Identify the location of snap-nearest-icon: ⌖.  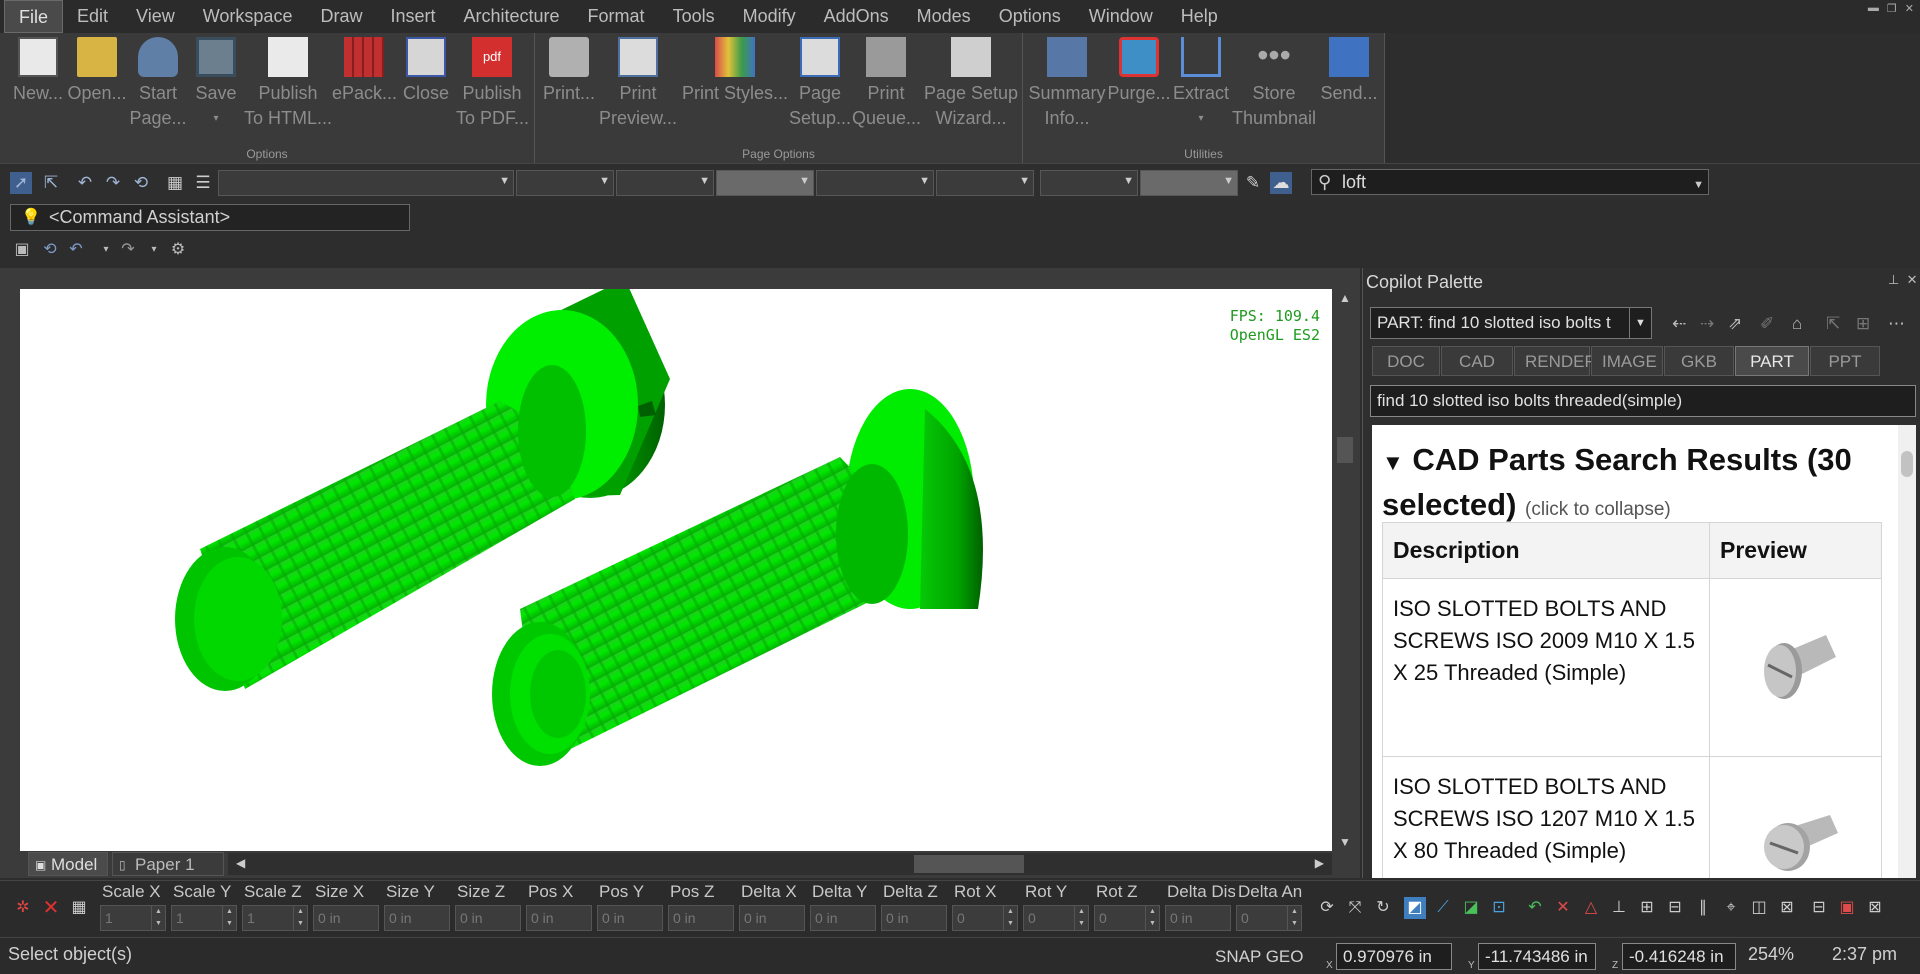
(1731, 908).